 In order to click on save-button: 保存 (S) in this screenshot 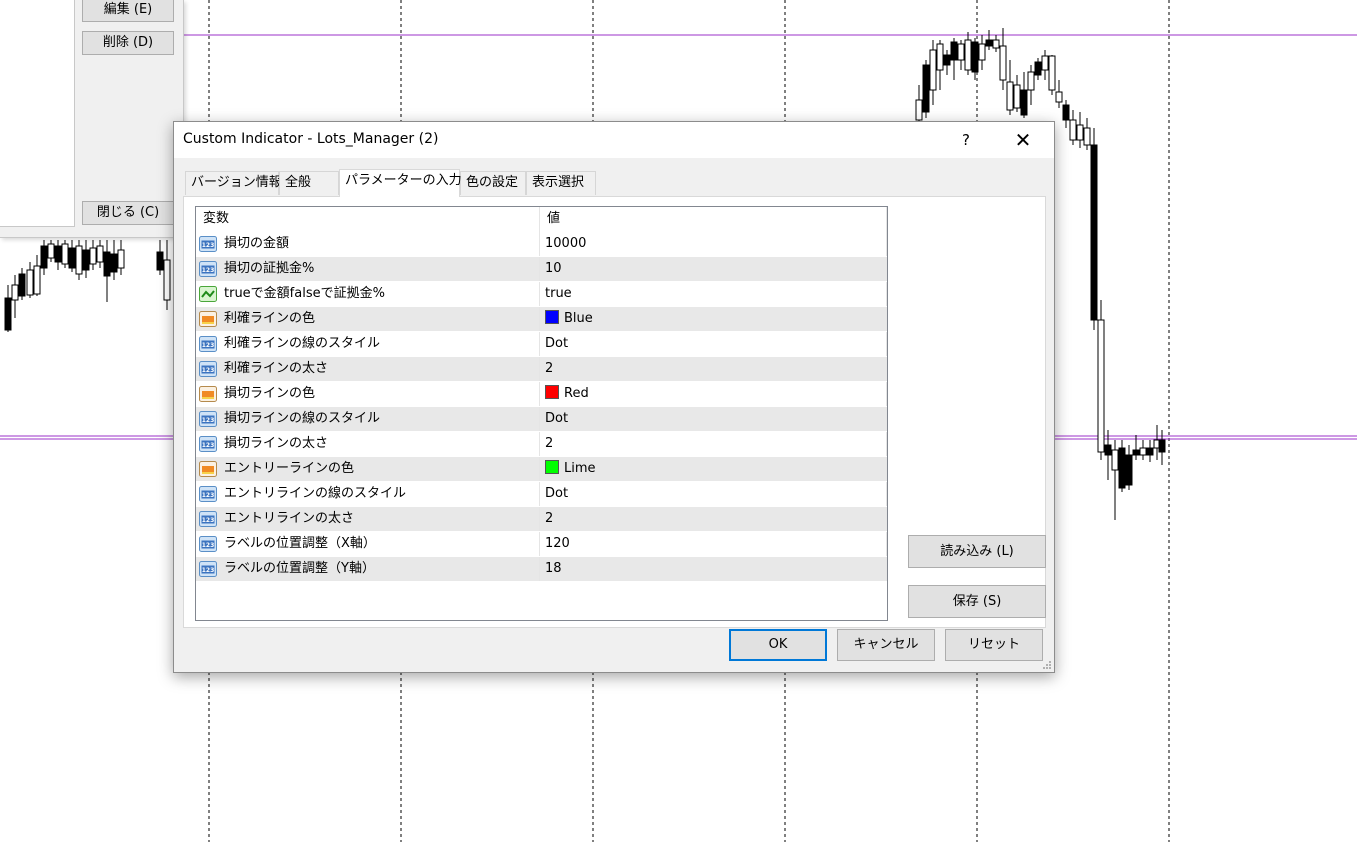, I will do `click(977, 601)`.